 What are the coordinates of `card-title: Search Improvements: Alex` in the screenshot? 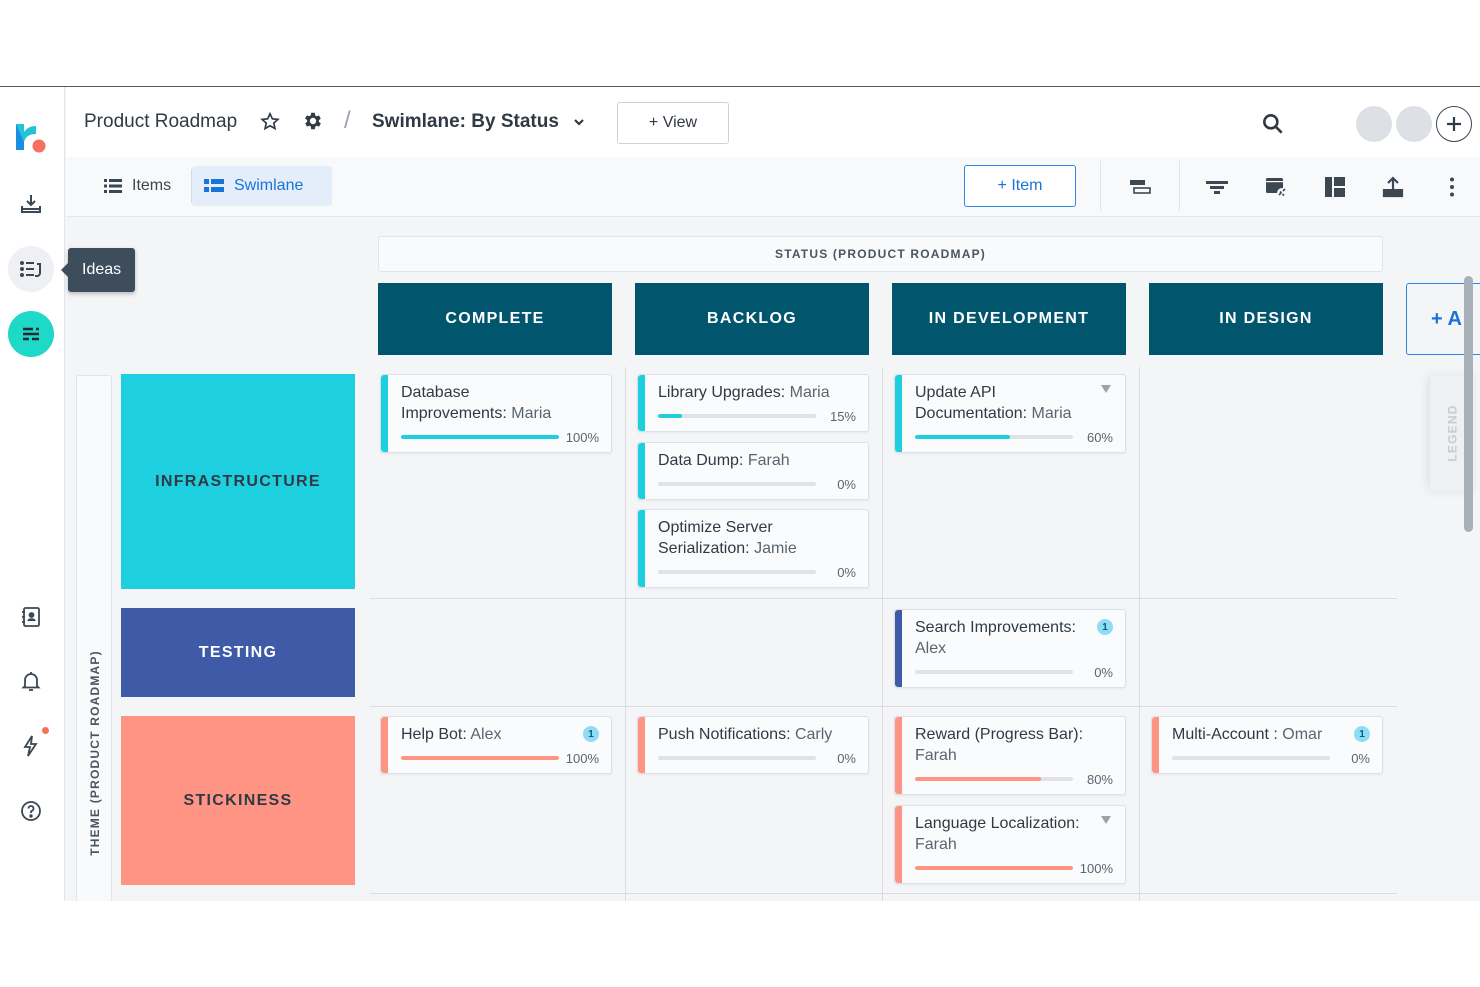 It's located at (1014, 638).